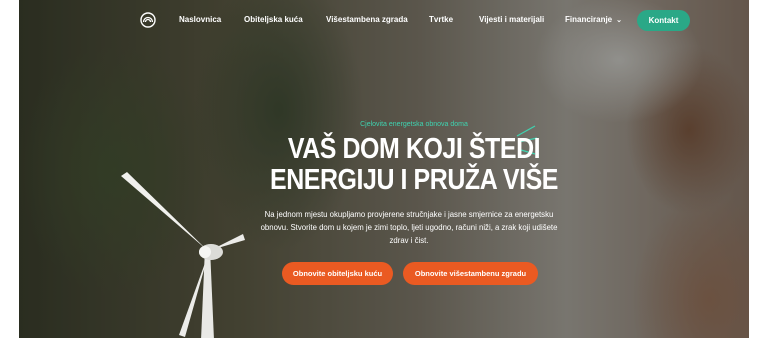 The height and width of the screenshot is (338, 768). What do you see at coordinates (619, 20) in the screenshot?
I see `chevron-down-icon: ⌄` at bounding box center [619, 20].